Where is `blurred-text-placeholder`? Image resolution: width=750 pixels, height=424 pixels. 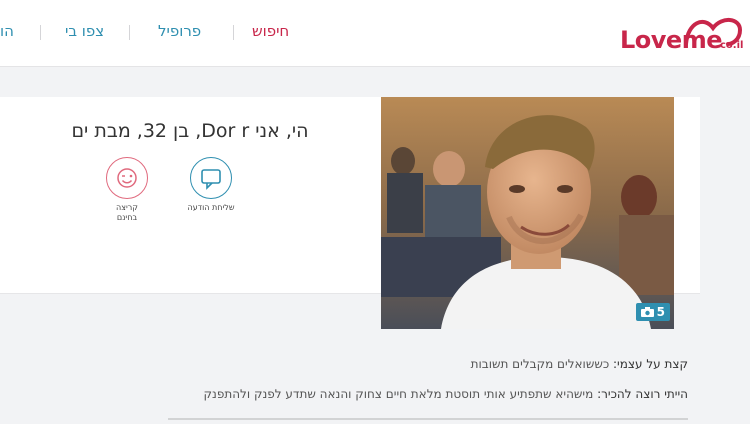
blurred-text-placeholder is located at coordinates (428, 419).